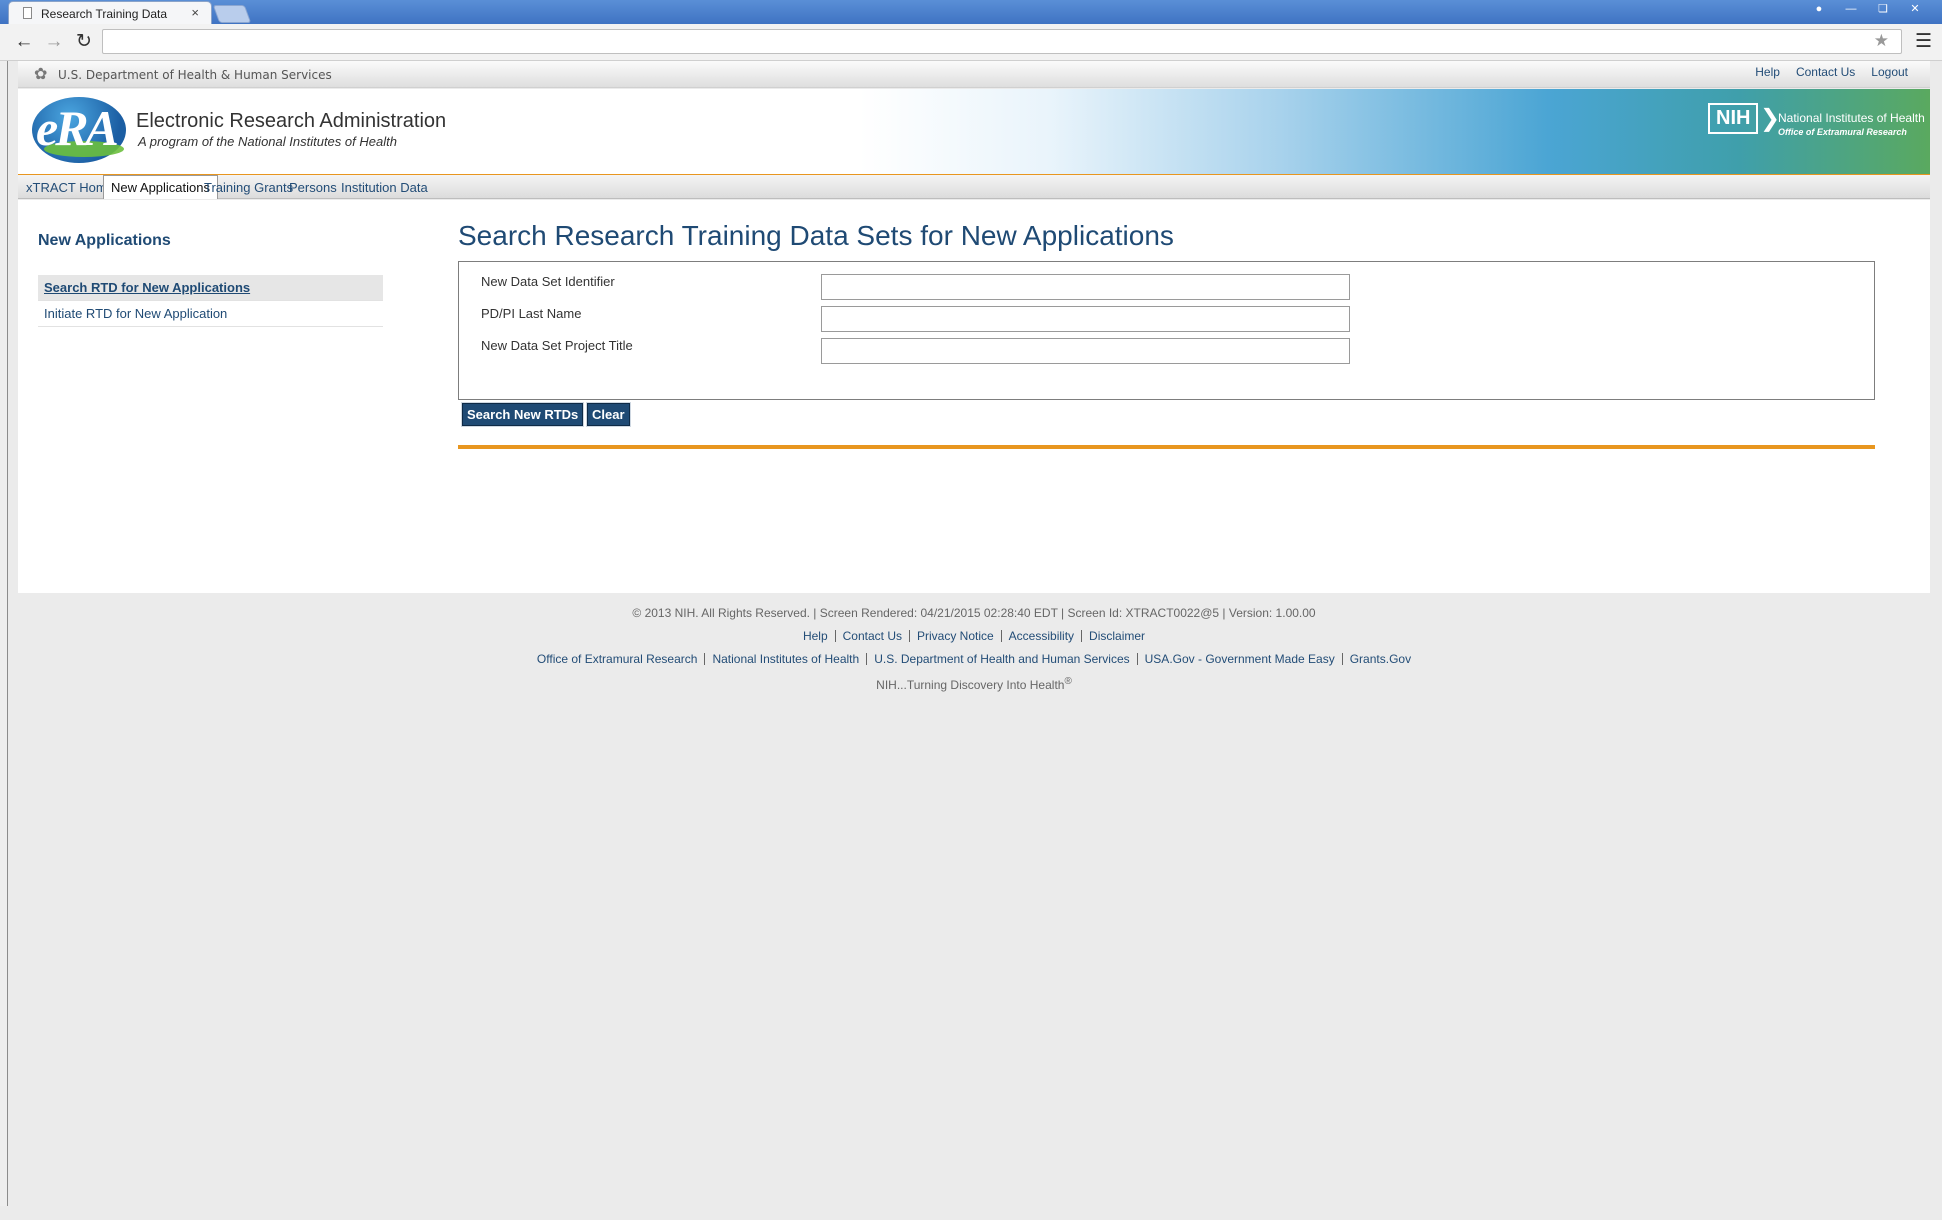 Image resolution: width=1942 pixels, height=1220 pixels. What do you see at coordinates (548, 281) in the screenshot?
I see `data-set-identifier-label: New Data Set Identifier` at bounding box center [548, 281].